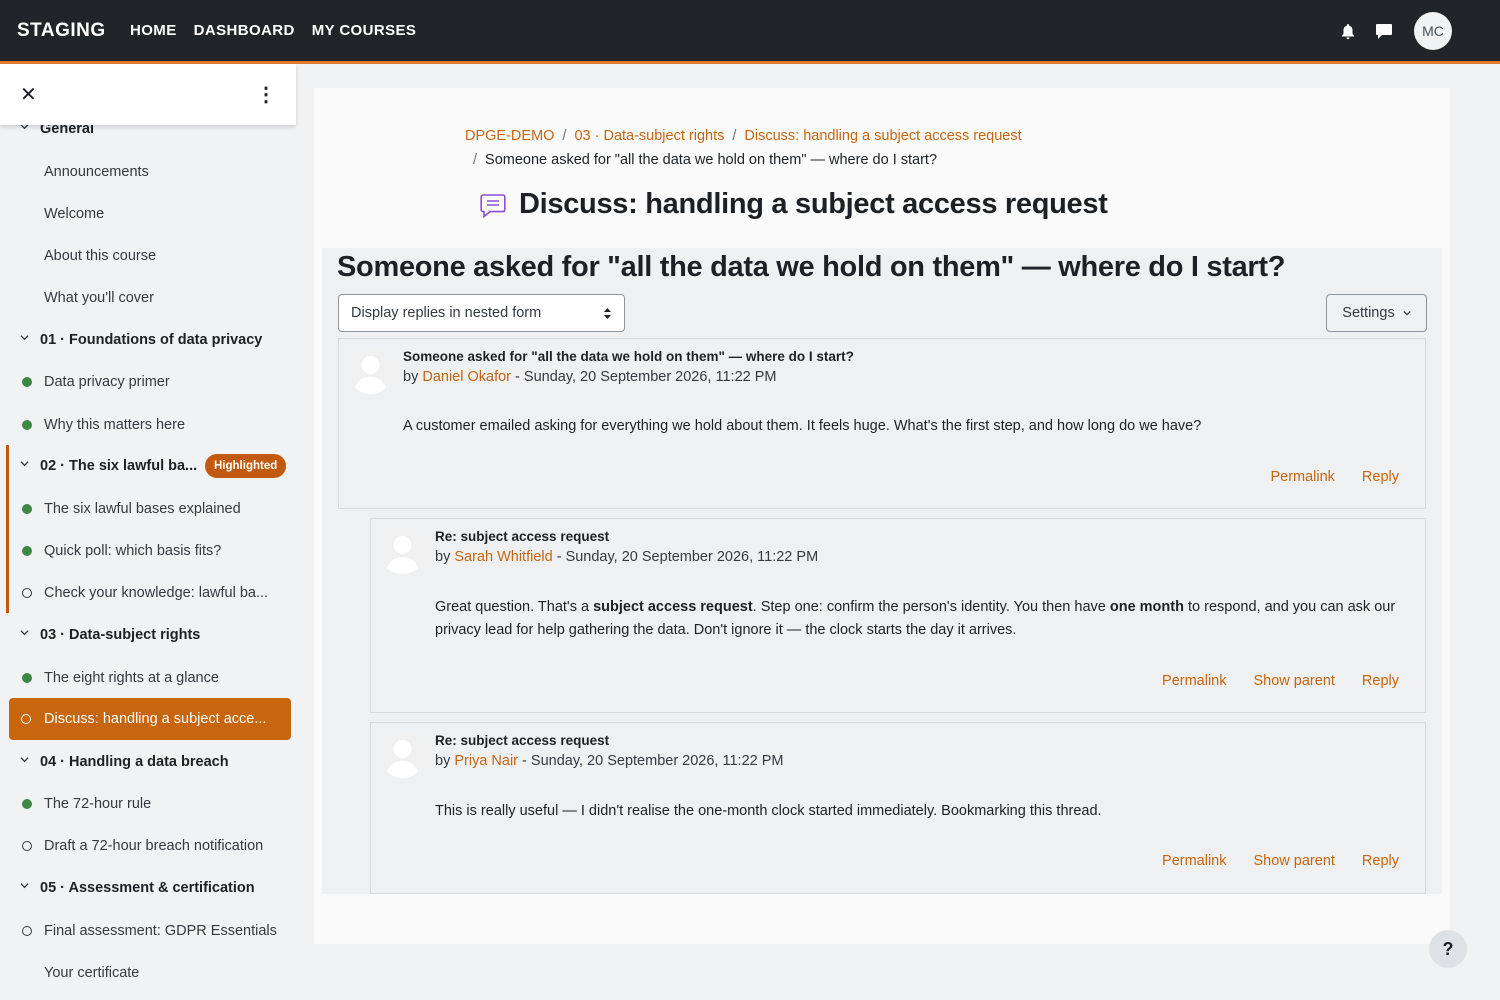  I want to click on settings-label: Settings, so click(1368, 313).